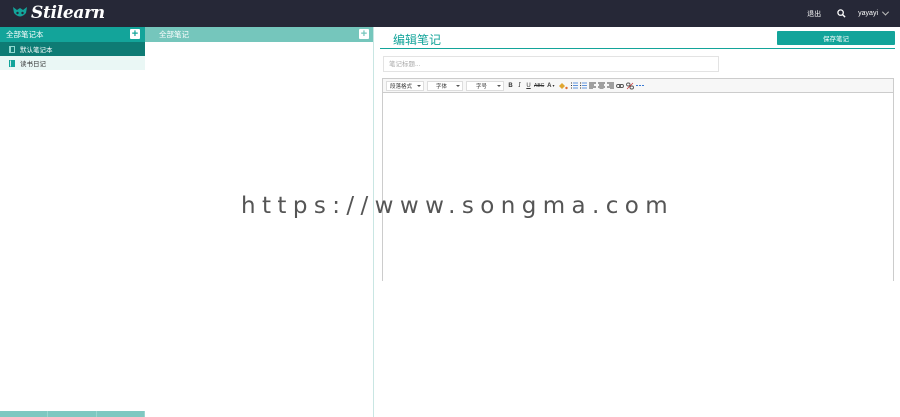 Image resolution: width=900 pixels, height=417 pixels. Describe the element at coordinates (836, 38) in the screenshot. I see `save-note-button: 保存笔记` at that location.